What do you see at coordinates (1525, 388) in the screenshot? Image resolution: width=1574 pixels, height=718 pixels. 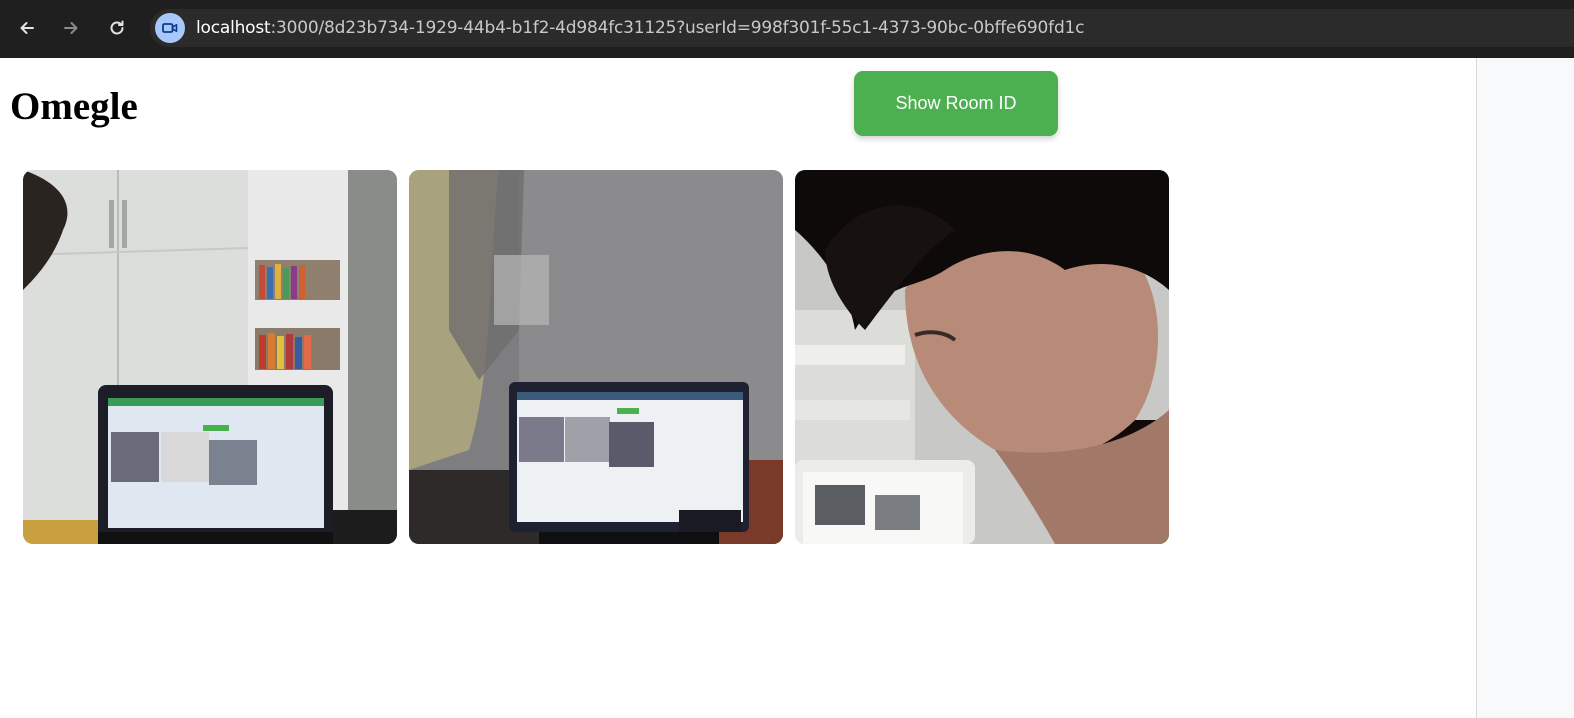 I see `browser-side-panel` at bounding box center [1525, 388].